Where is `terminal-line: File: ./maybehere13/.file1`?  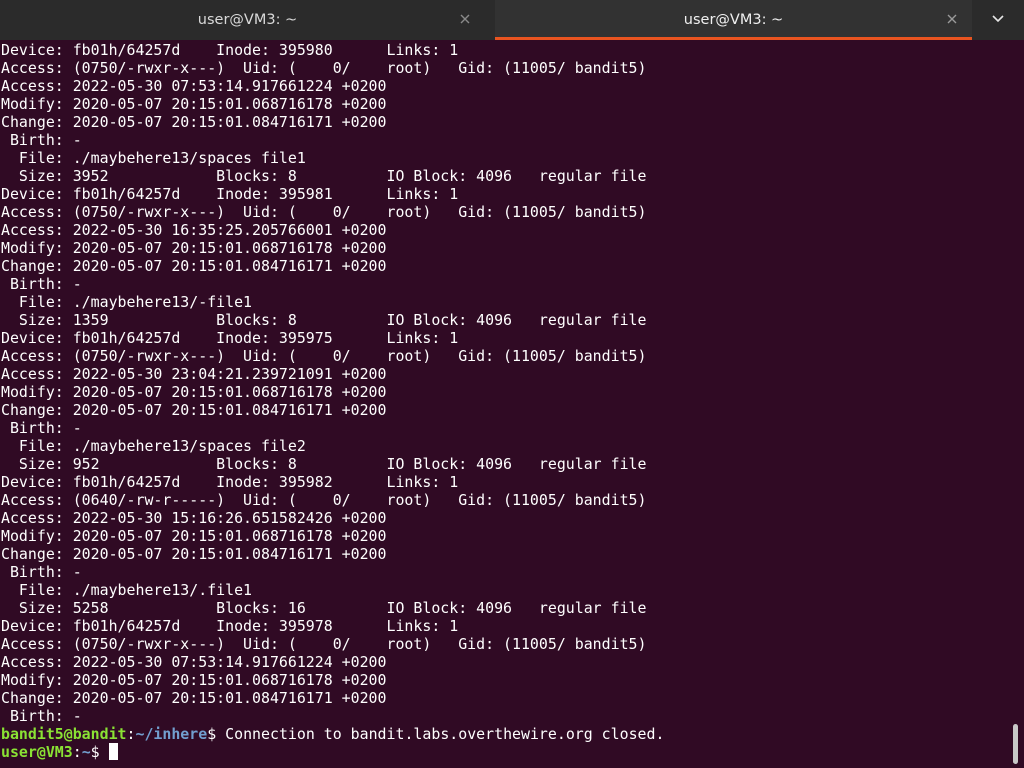
terminal-line: File: ./maybehere13/.file1 is located at coordinates (127, 590).